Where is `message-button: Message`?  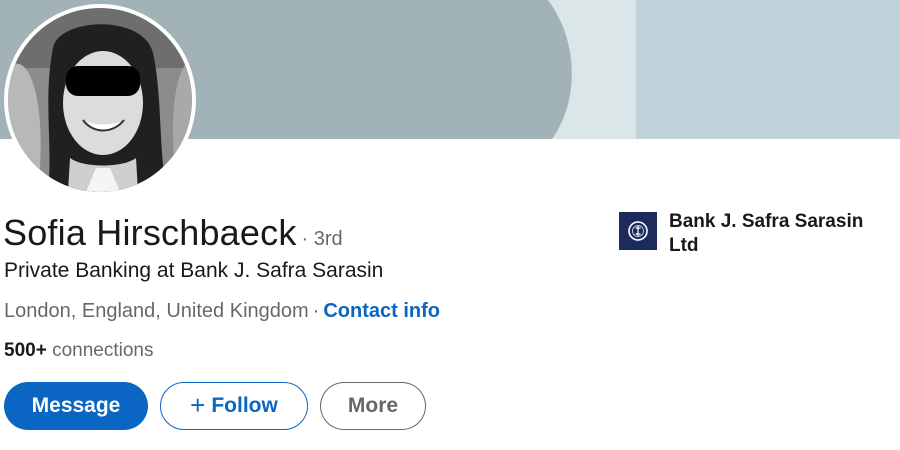
message-button: Message is located at coordinates (76, 406).